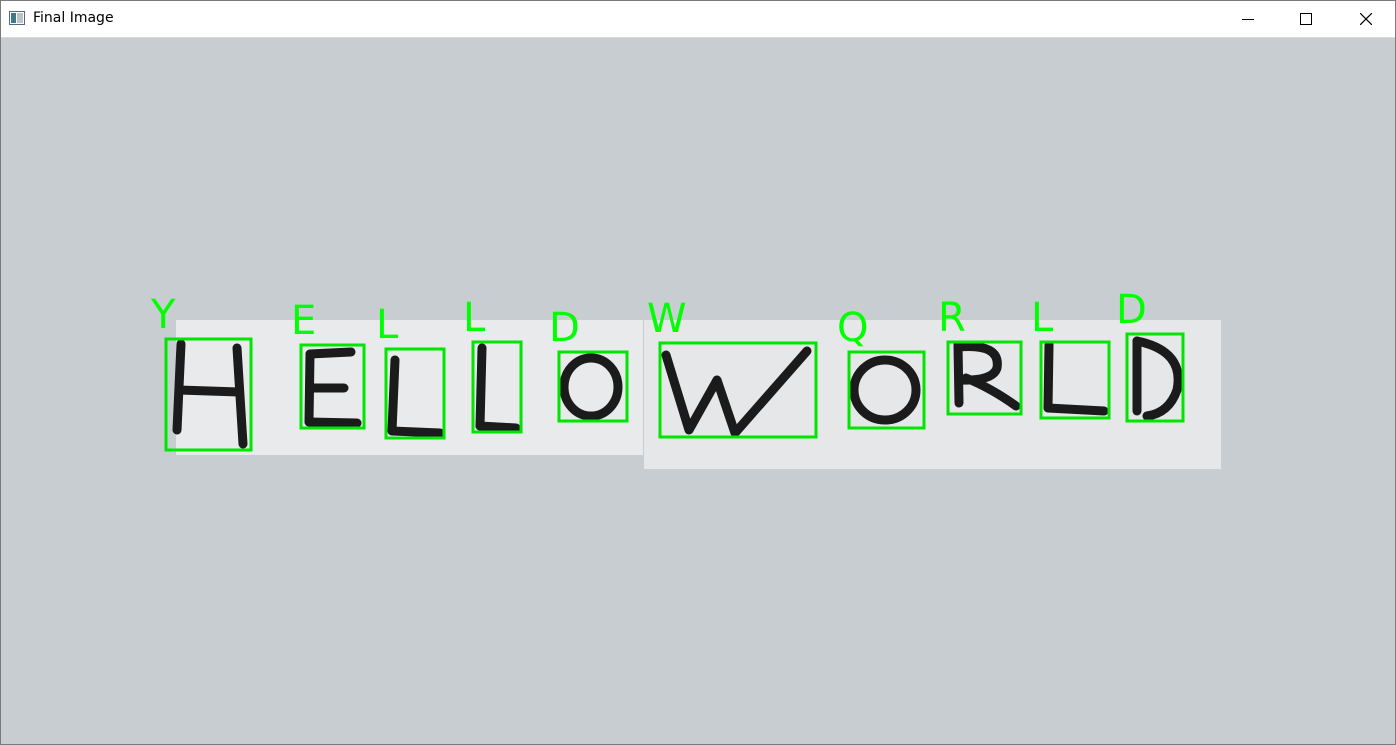 Image resolution: width=1396 pixels, height=745 pixels. What do you see at coordinates (17, 18) in the screenshot?
I see `app-icon` at bounding box center [17, 18].